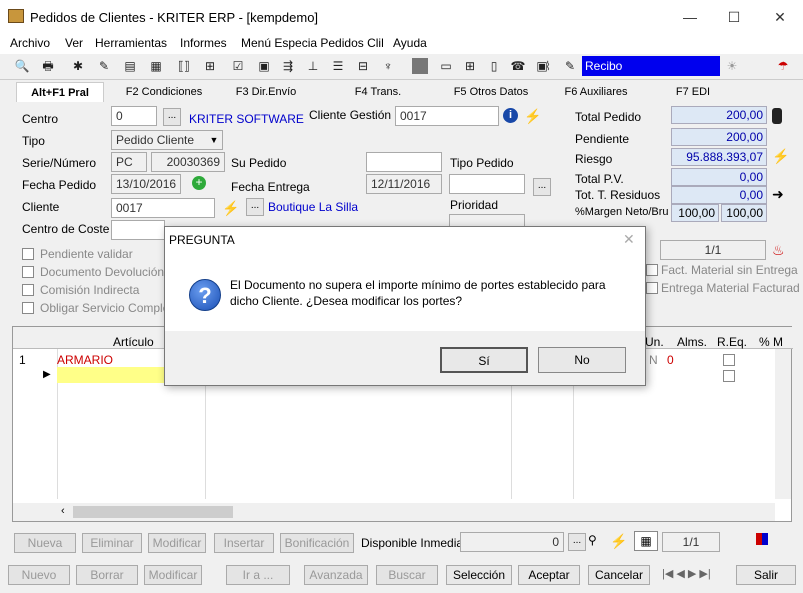  I want to click on money-bag-icon: ♨, so click(778, 250).